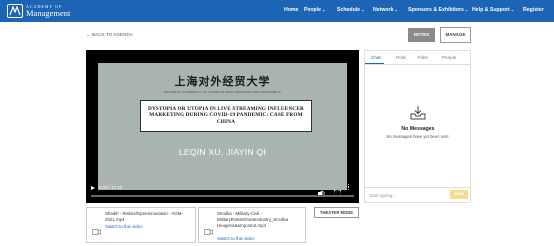 The height and width of the screenshot is (246, 554). What do you see at coordinates (322, 193) in the screenshot?
I see `volume-icon` at bounding box center [322, 193].